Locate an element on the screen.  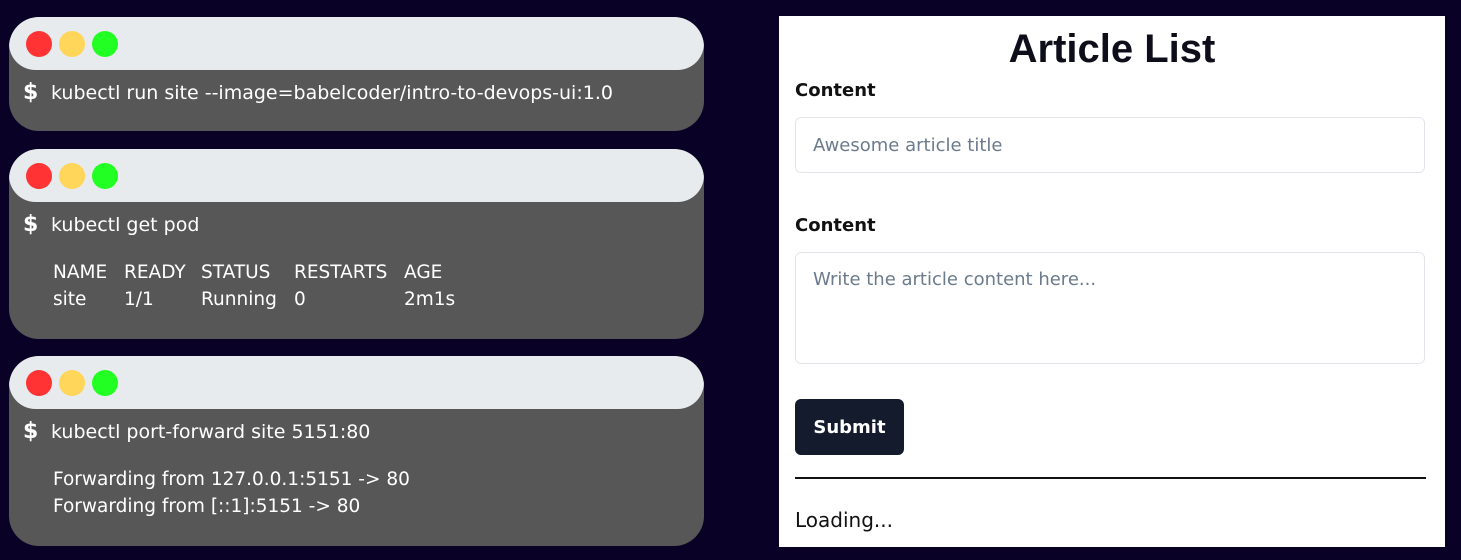
cell-name: site is located at coordinates (70, 299).